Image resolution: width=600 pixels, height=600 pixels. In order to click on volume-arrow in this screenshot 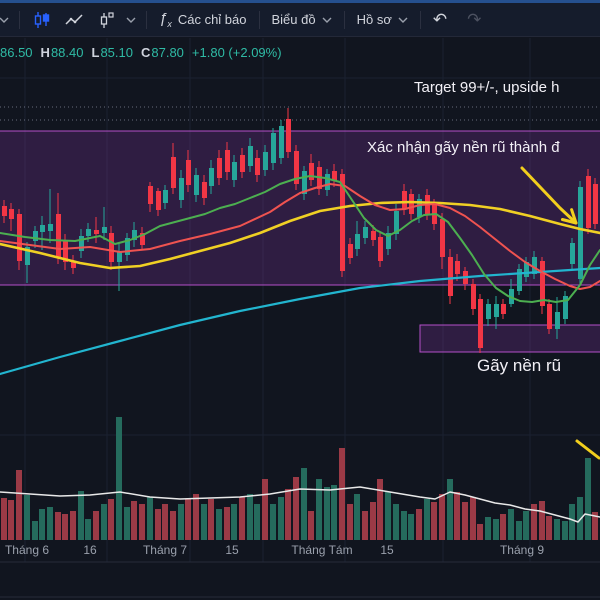, I will do `click(587, 449)`.